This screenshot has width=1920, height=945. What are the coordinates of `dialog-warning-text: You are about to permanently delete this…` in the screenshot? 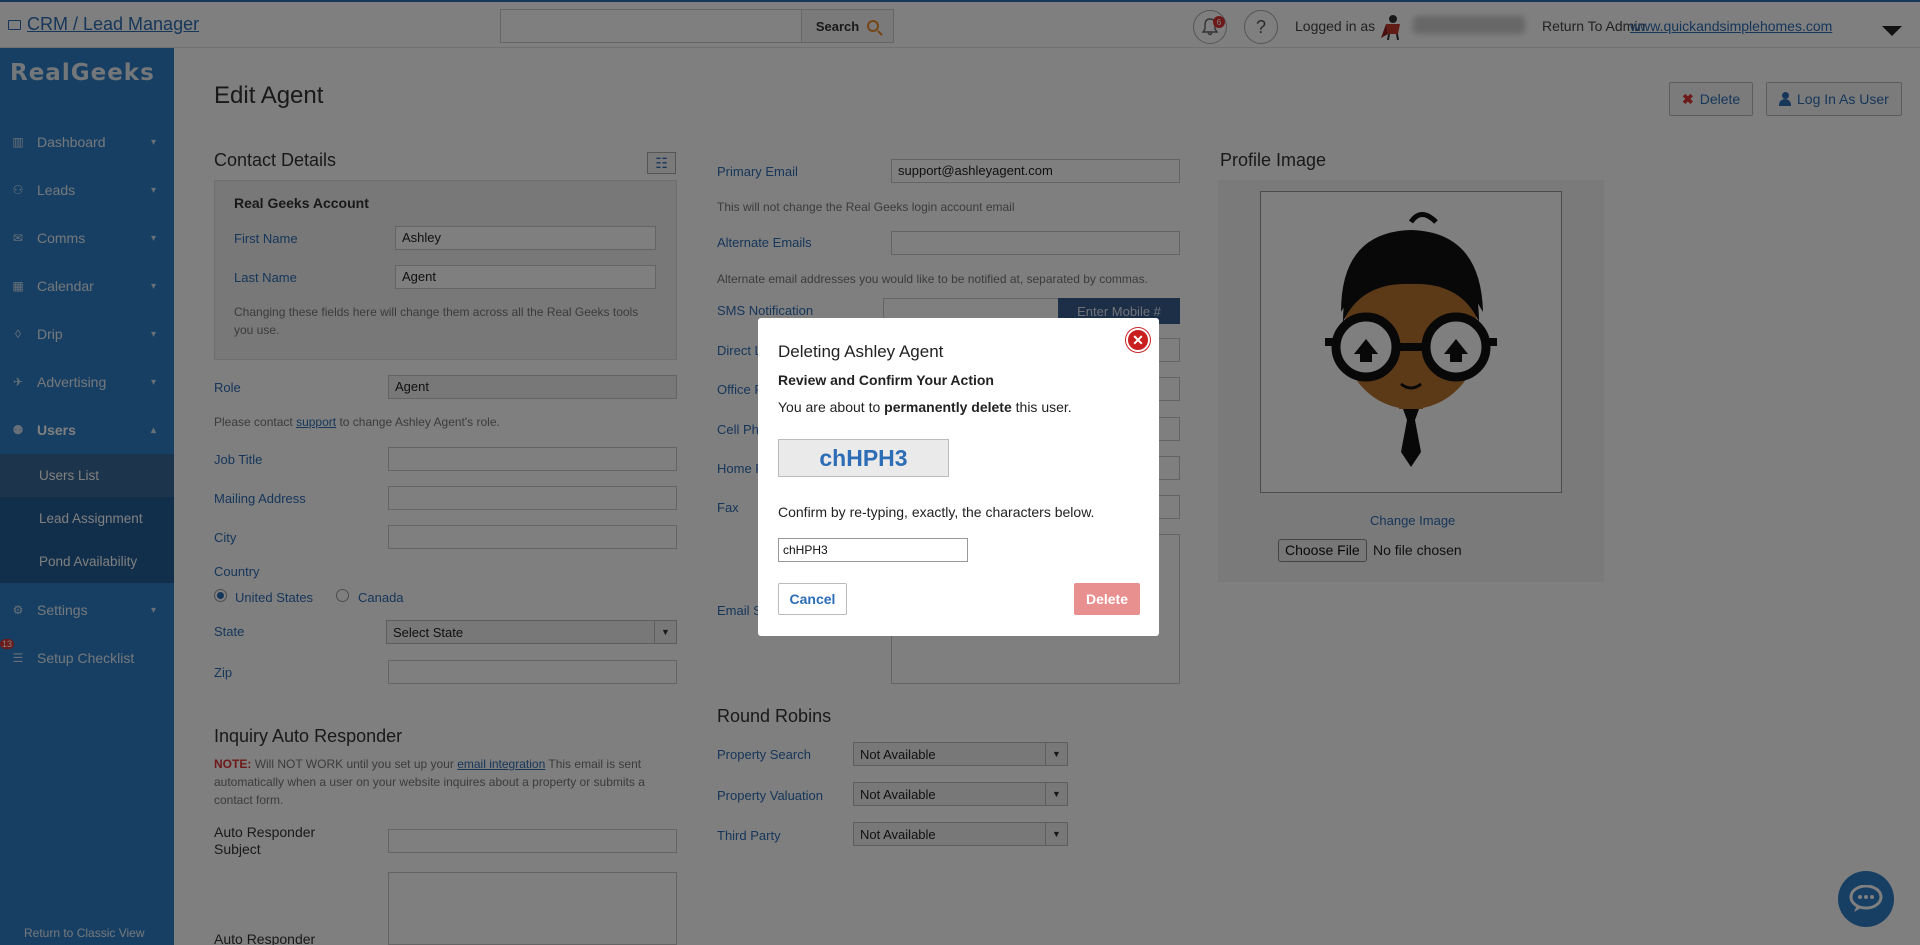 It's located at (925, 407).